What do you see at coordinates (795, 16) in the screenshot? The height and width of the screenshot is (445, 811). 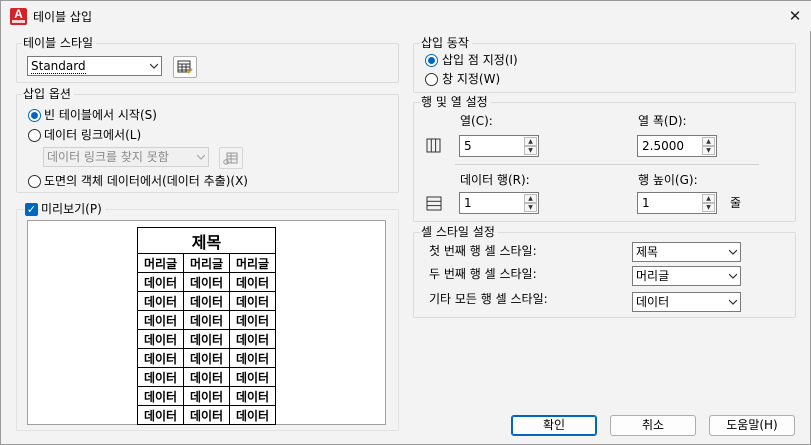 I see `close-icon: ✕` at bounding box center [795, 16].